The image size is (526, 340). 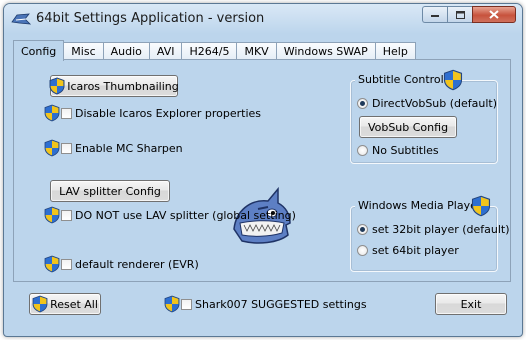 I want to click on no-lav-checkbox, so click(x=66, y=215).